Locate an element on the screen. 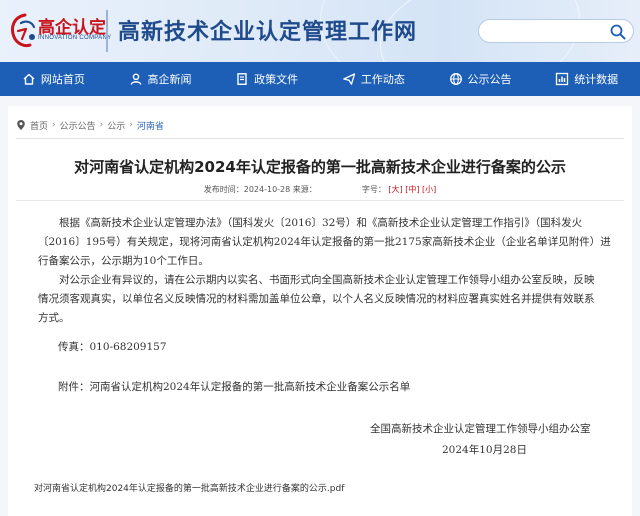 The width and height of the screenshot is (640, 516). search-icon is located at coordinates (618, 32).